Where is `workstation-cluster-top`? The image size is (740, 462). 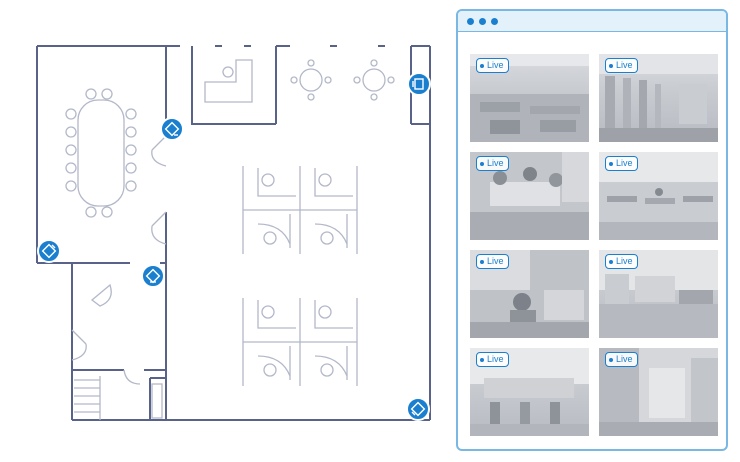
workstation-cluster-top is located at coordinates (300, 210).